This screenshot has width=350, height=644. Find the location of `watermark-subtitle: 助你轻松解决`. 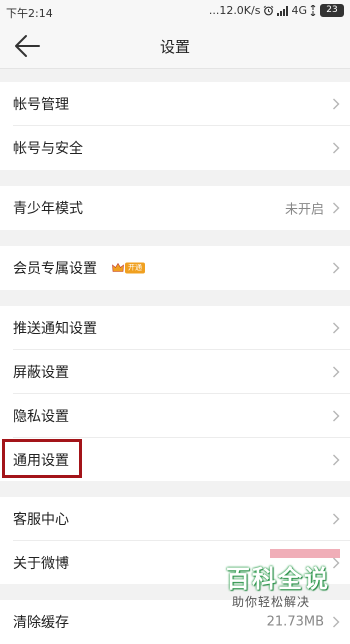

watermark-subtitle: 助你轻松解决 is located at coordinates (271, 602).